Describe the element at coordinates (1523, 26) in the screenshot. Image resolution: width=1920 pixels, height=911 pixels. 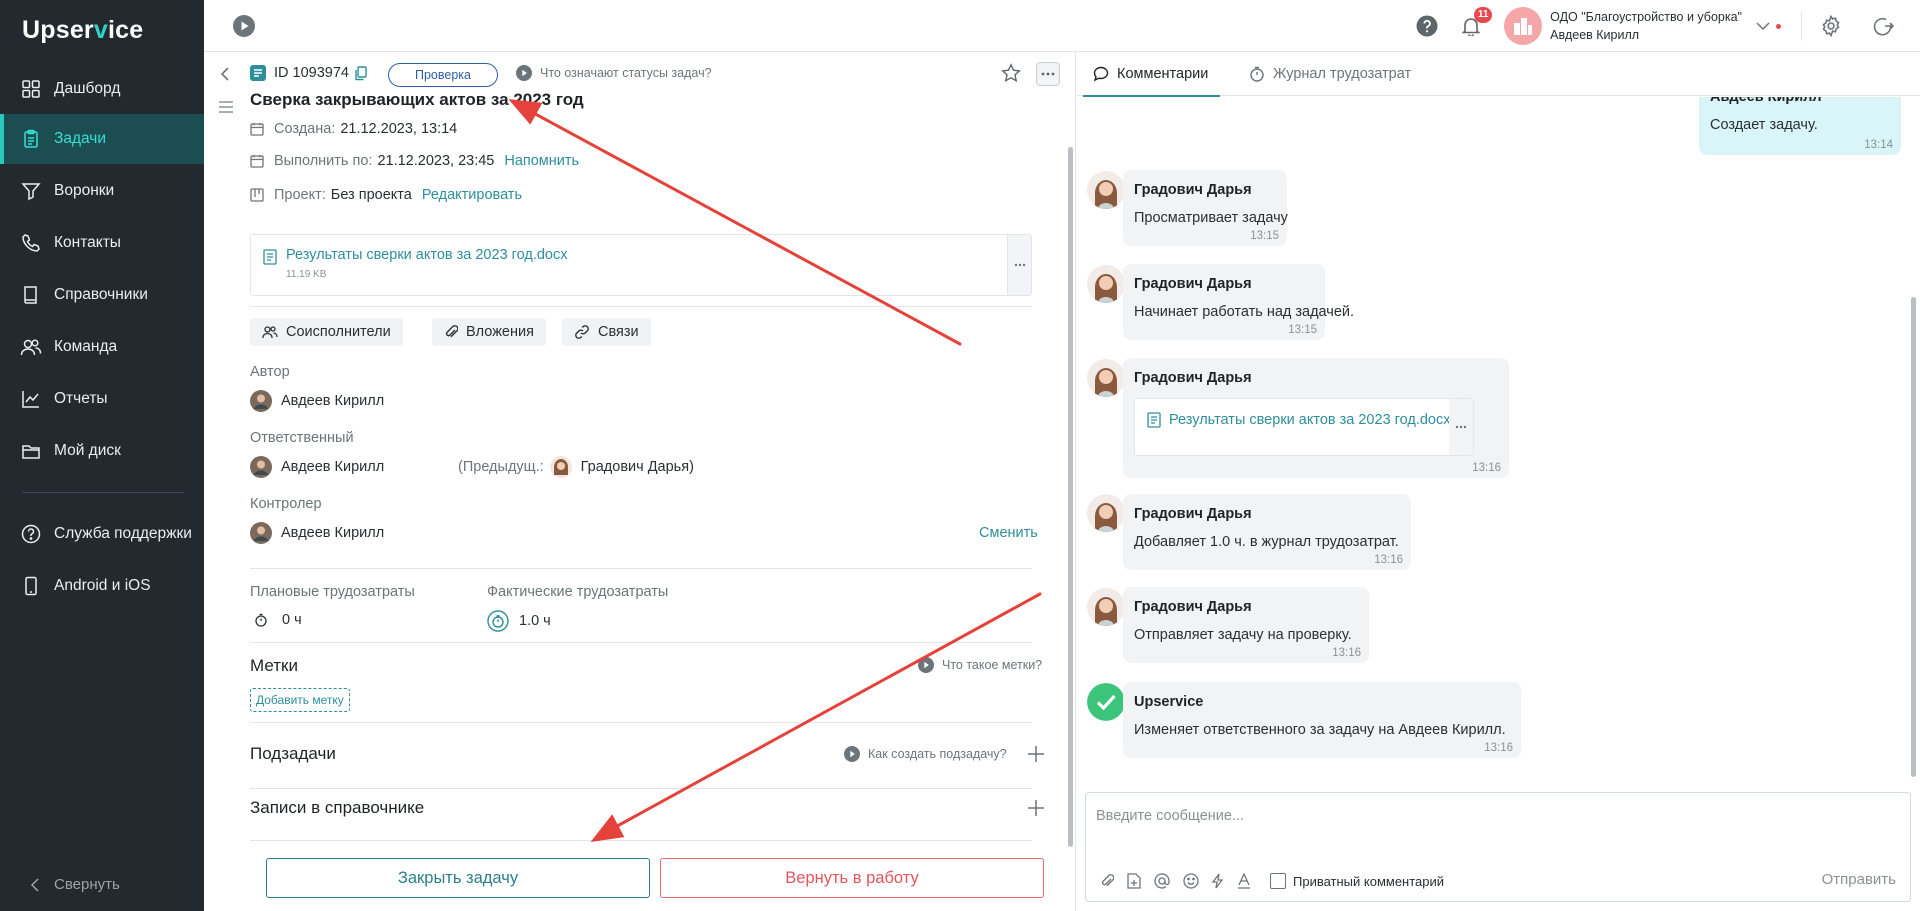
I see `organization-avatar` at that location.